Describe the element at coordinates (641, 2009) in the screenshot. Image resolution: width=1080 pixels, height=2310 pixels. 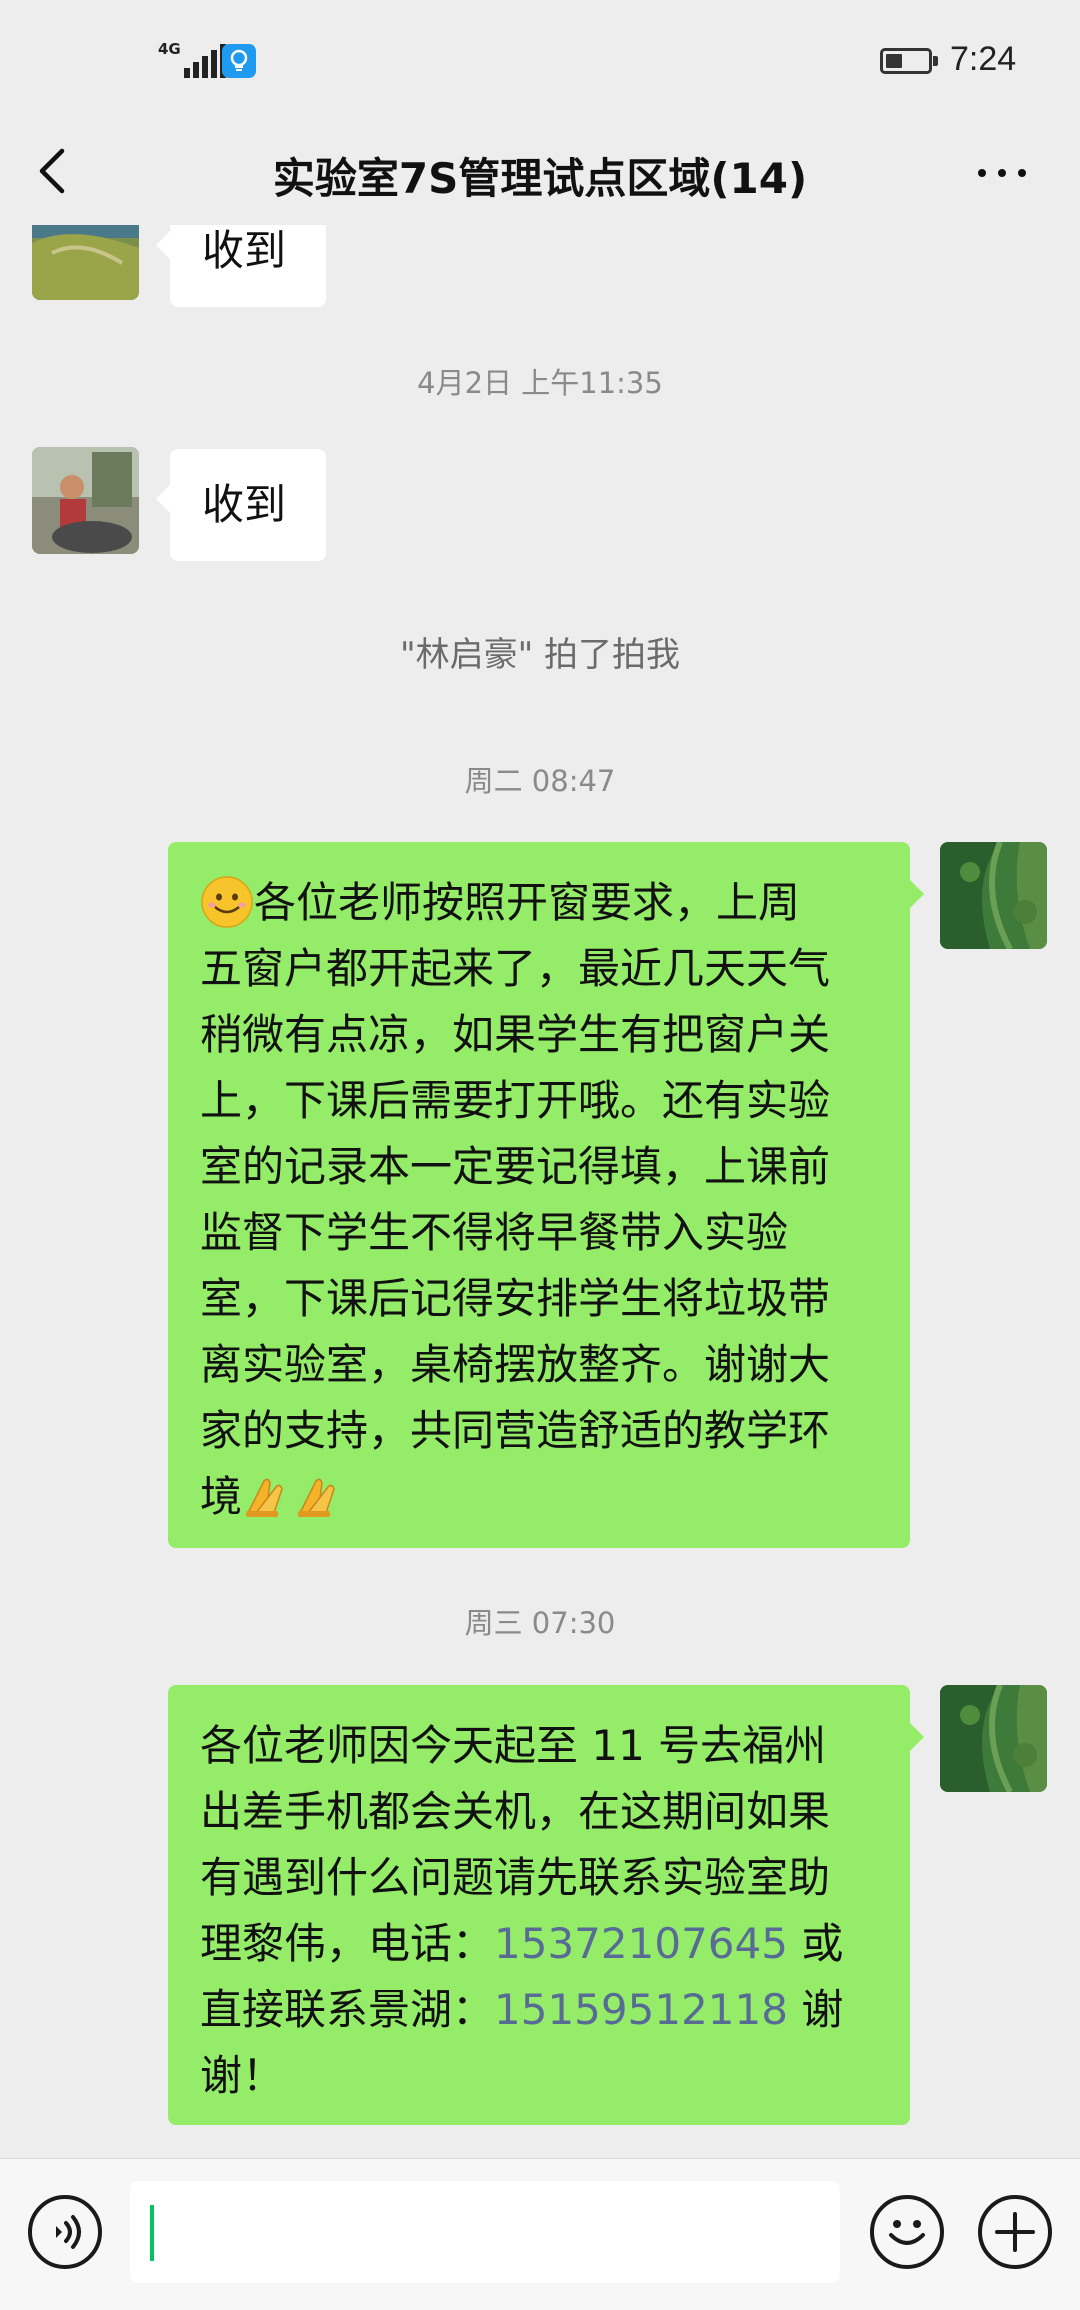
I see `phone-number-link: 15159512118` at that location.